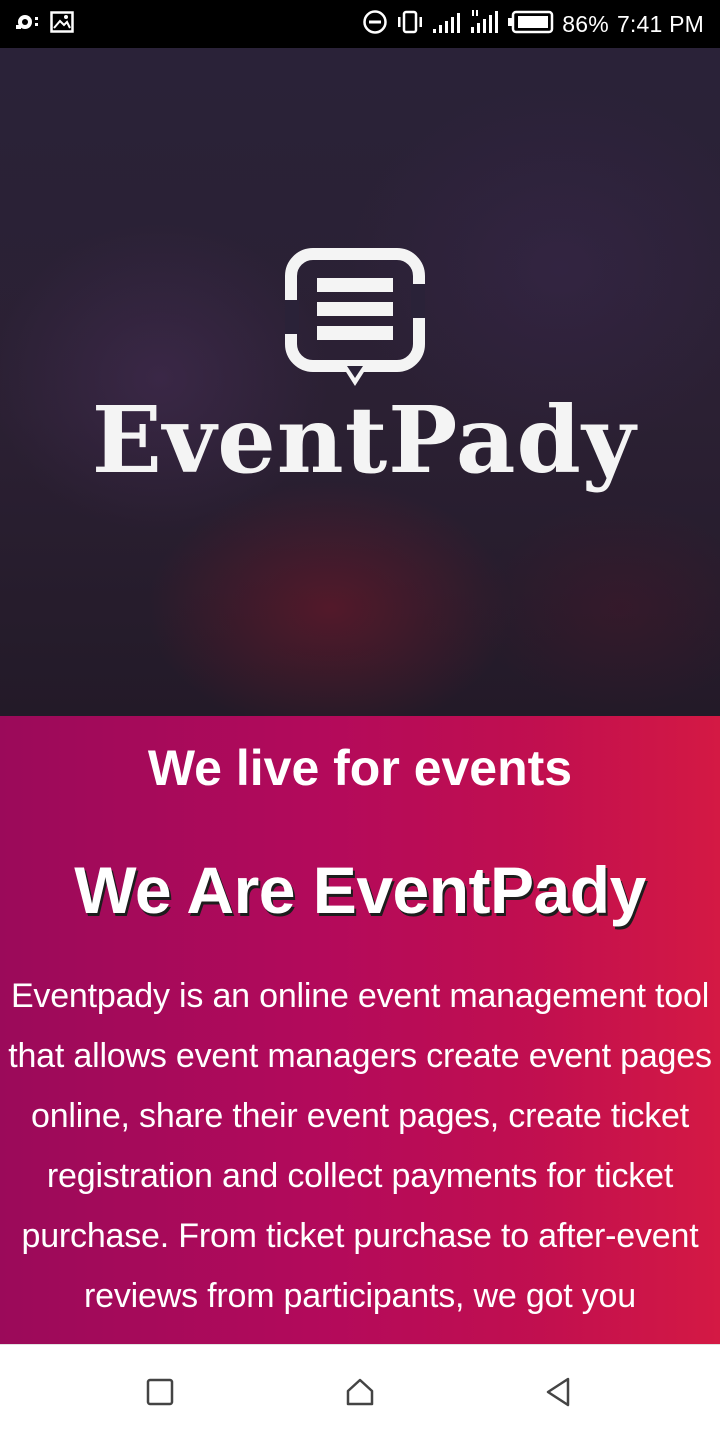  I want to click on status-right: 86% 7:41 PM, so click(533, 24).